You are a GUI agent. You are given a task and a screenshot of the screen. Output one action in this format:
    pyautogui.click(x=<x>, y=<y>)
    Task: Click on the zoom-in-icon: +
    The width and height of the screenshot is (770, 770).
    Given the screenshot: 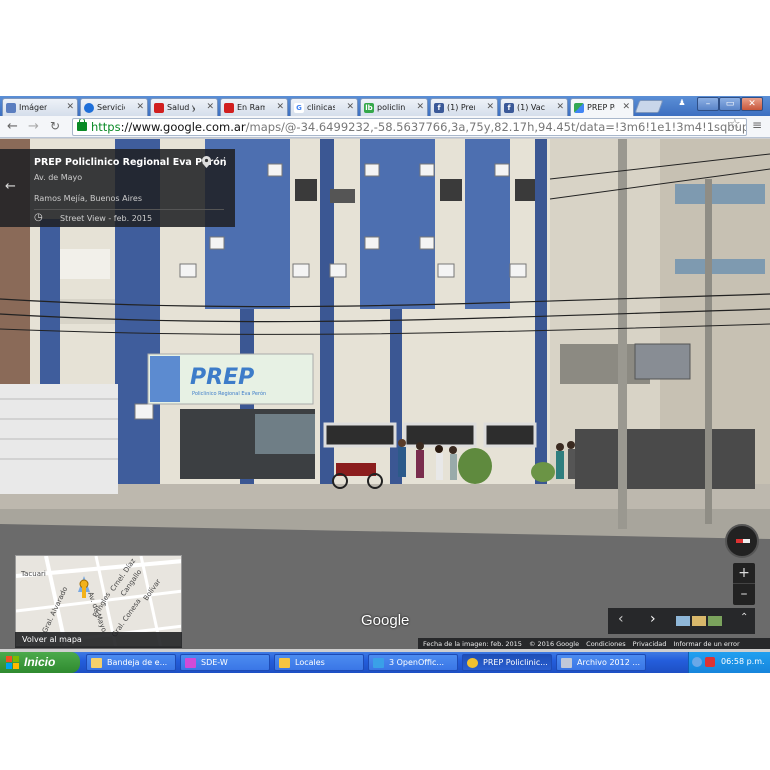 What is the action you would take?
    pyautogui.click(x=744, y=573)
    